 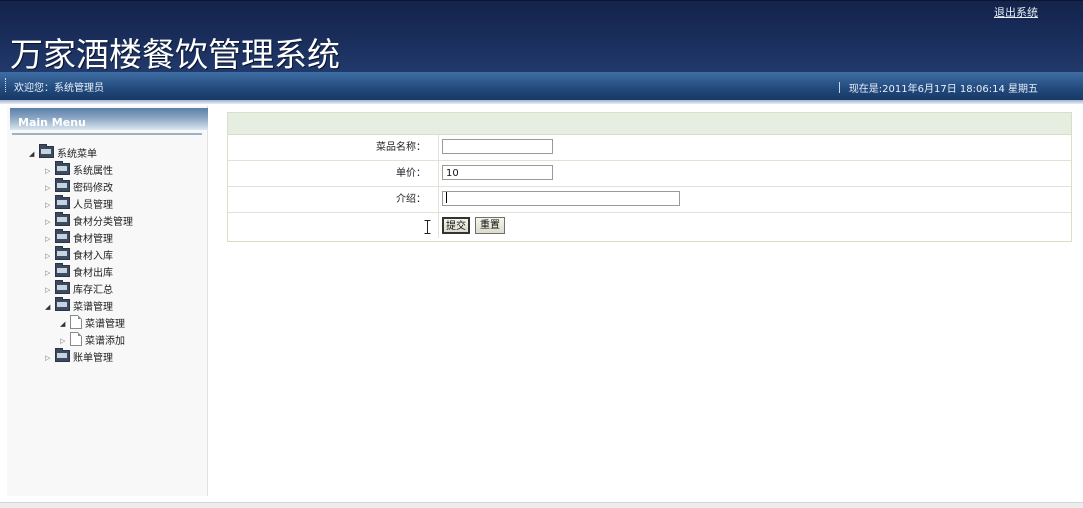 I want to click on app-title: 万家酒楼餐饮管理系统, so click(x=175, y=54).